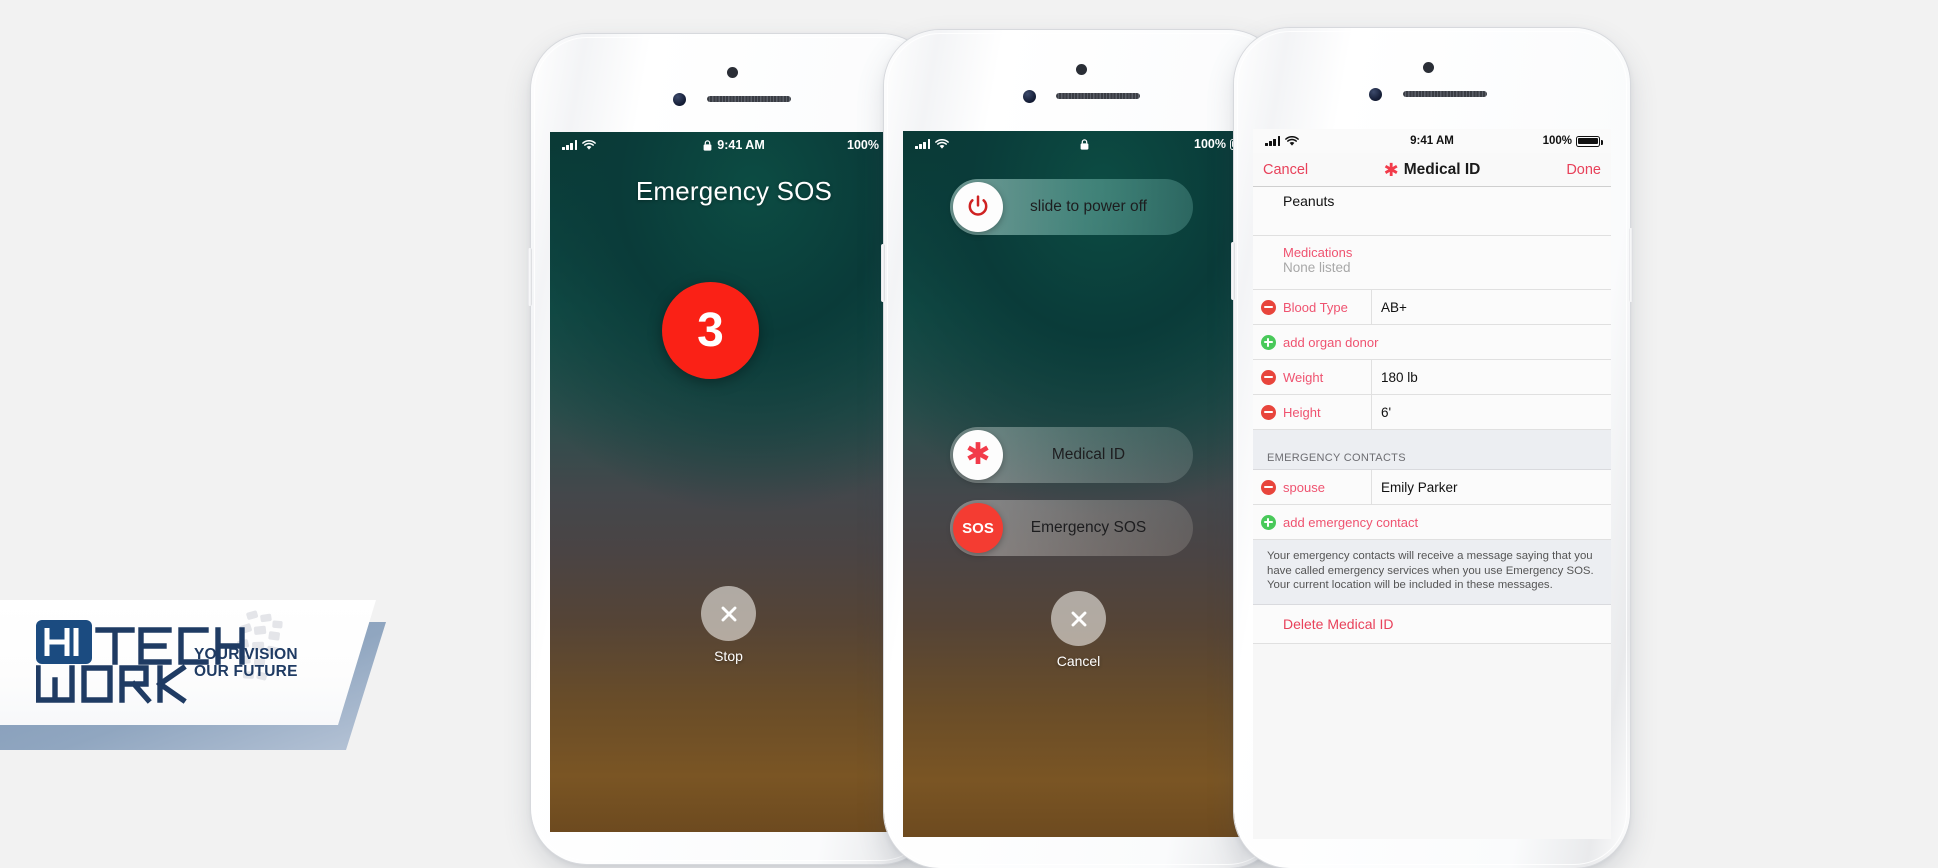 The width and height of the screenshot is (1938, 868). I want to click on field-label: Blood Type, so click(1315, 307).